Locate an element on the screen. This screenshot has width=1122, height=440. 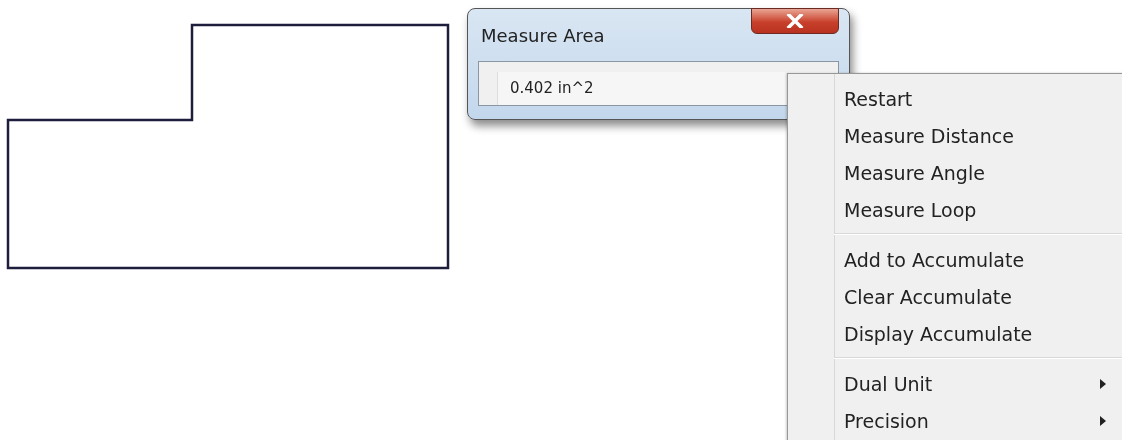
close-button is located at coordinates (795, 21).